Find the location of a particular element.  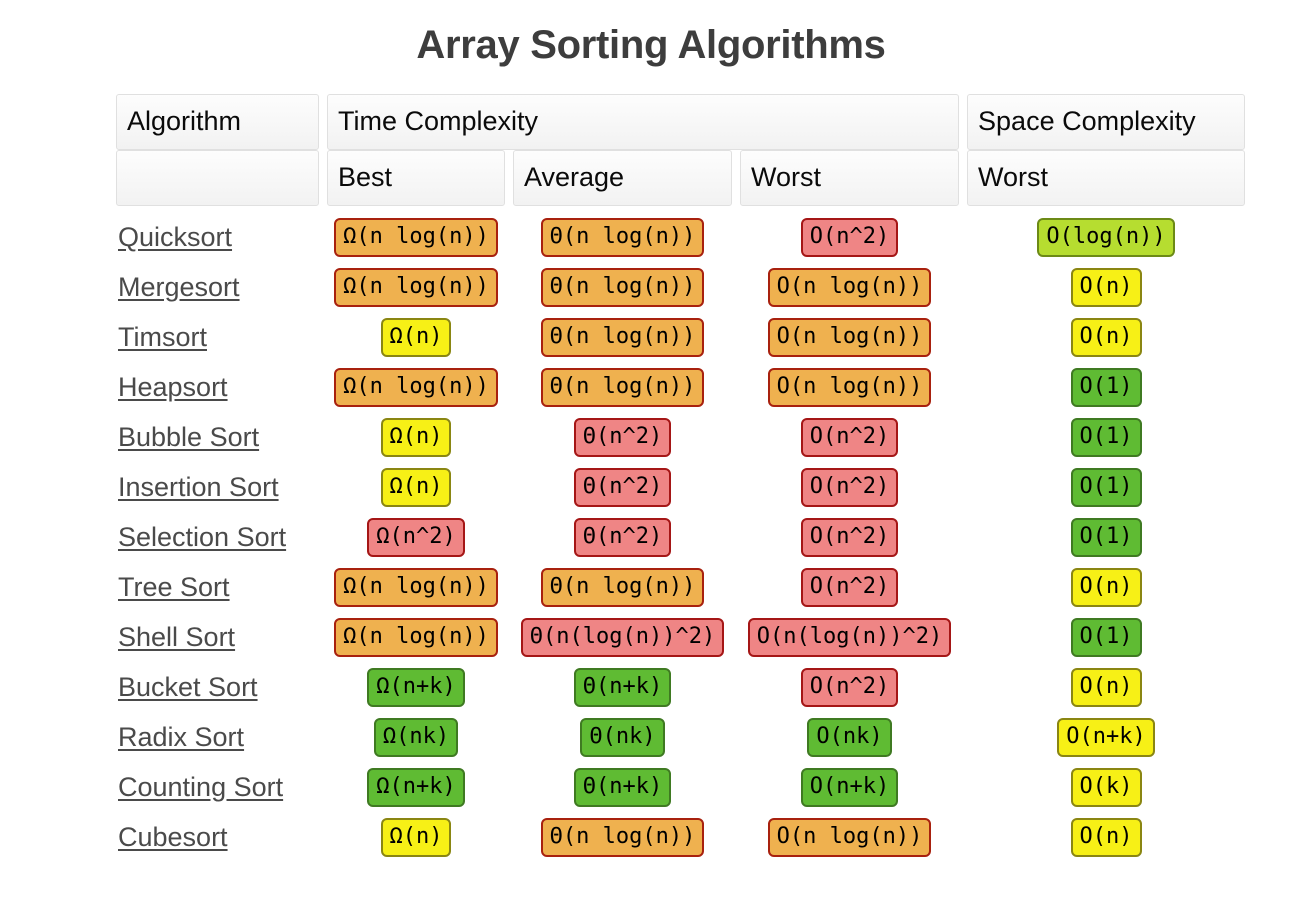

complexity-badge-worst-space: O(k) is located at coordinates (1106, 787).